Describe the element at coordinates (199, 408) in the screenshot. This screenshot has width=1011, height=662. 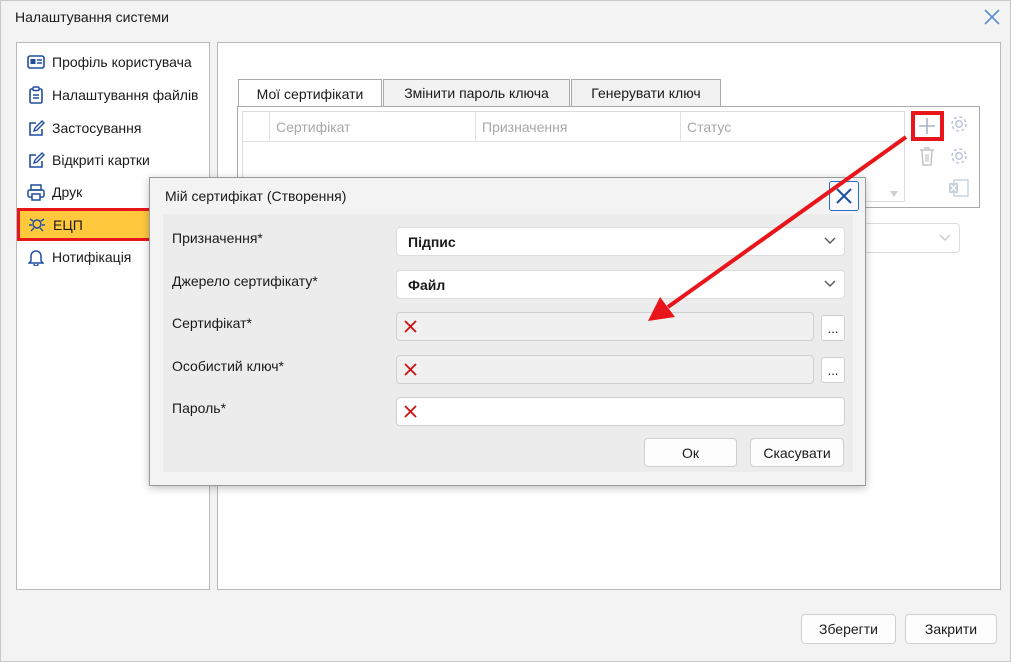
I see `password-label: Пароль*` at that location.